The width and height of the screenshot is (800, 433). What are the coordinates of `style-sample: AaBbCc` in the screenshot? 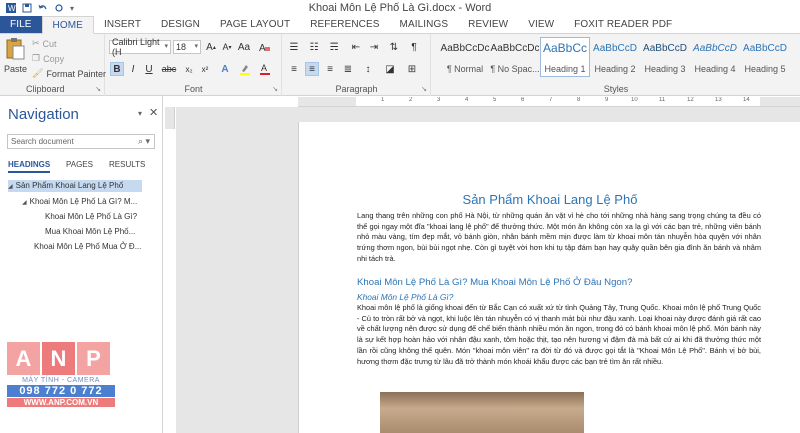 It's located at (565, 48).